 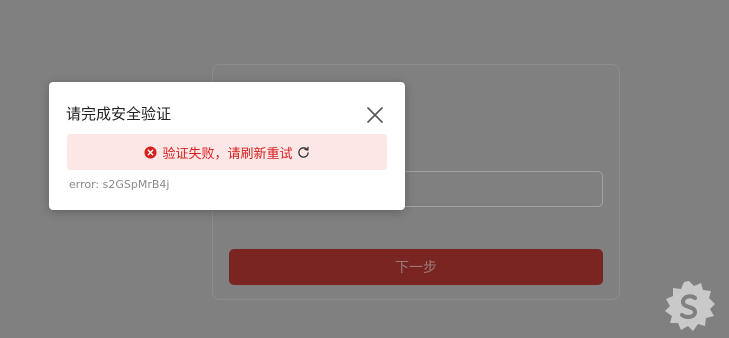 I want to click on close-icon, so click(x=375, y=115).